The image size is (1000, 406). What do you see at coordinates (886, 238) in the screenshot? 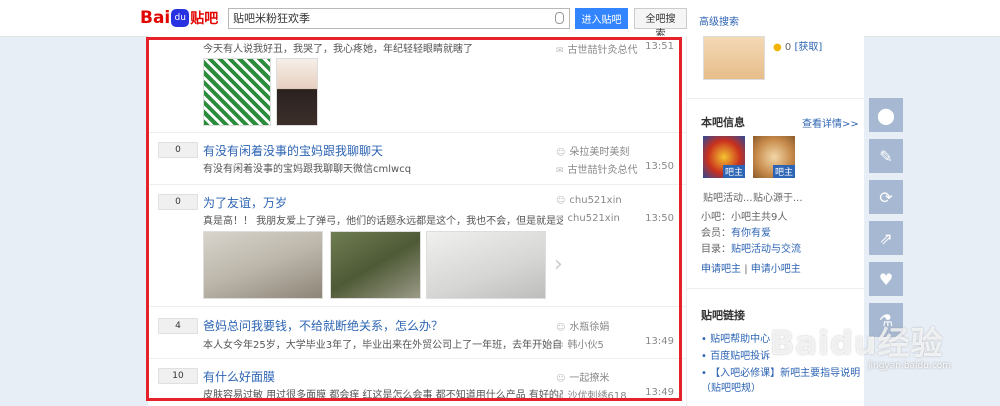
I see `share-icon: ⇗` at bounding box center [886, 238].